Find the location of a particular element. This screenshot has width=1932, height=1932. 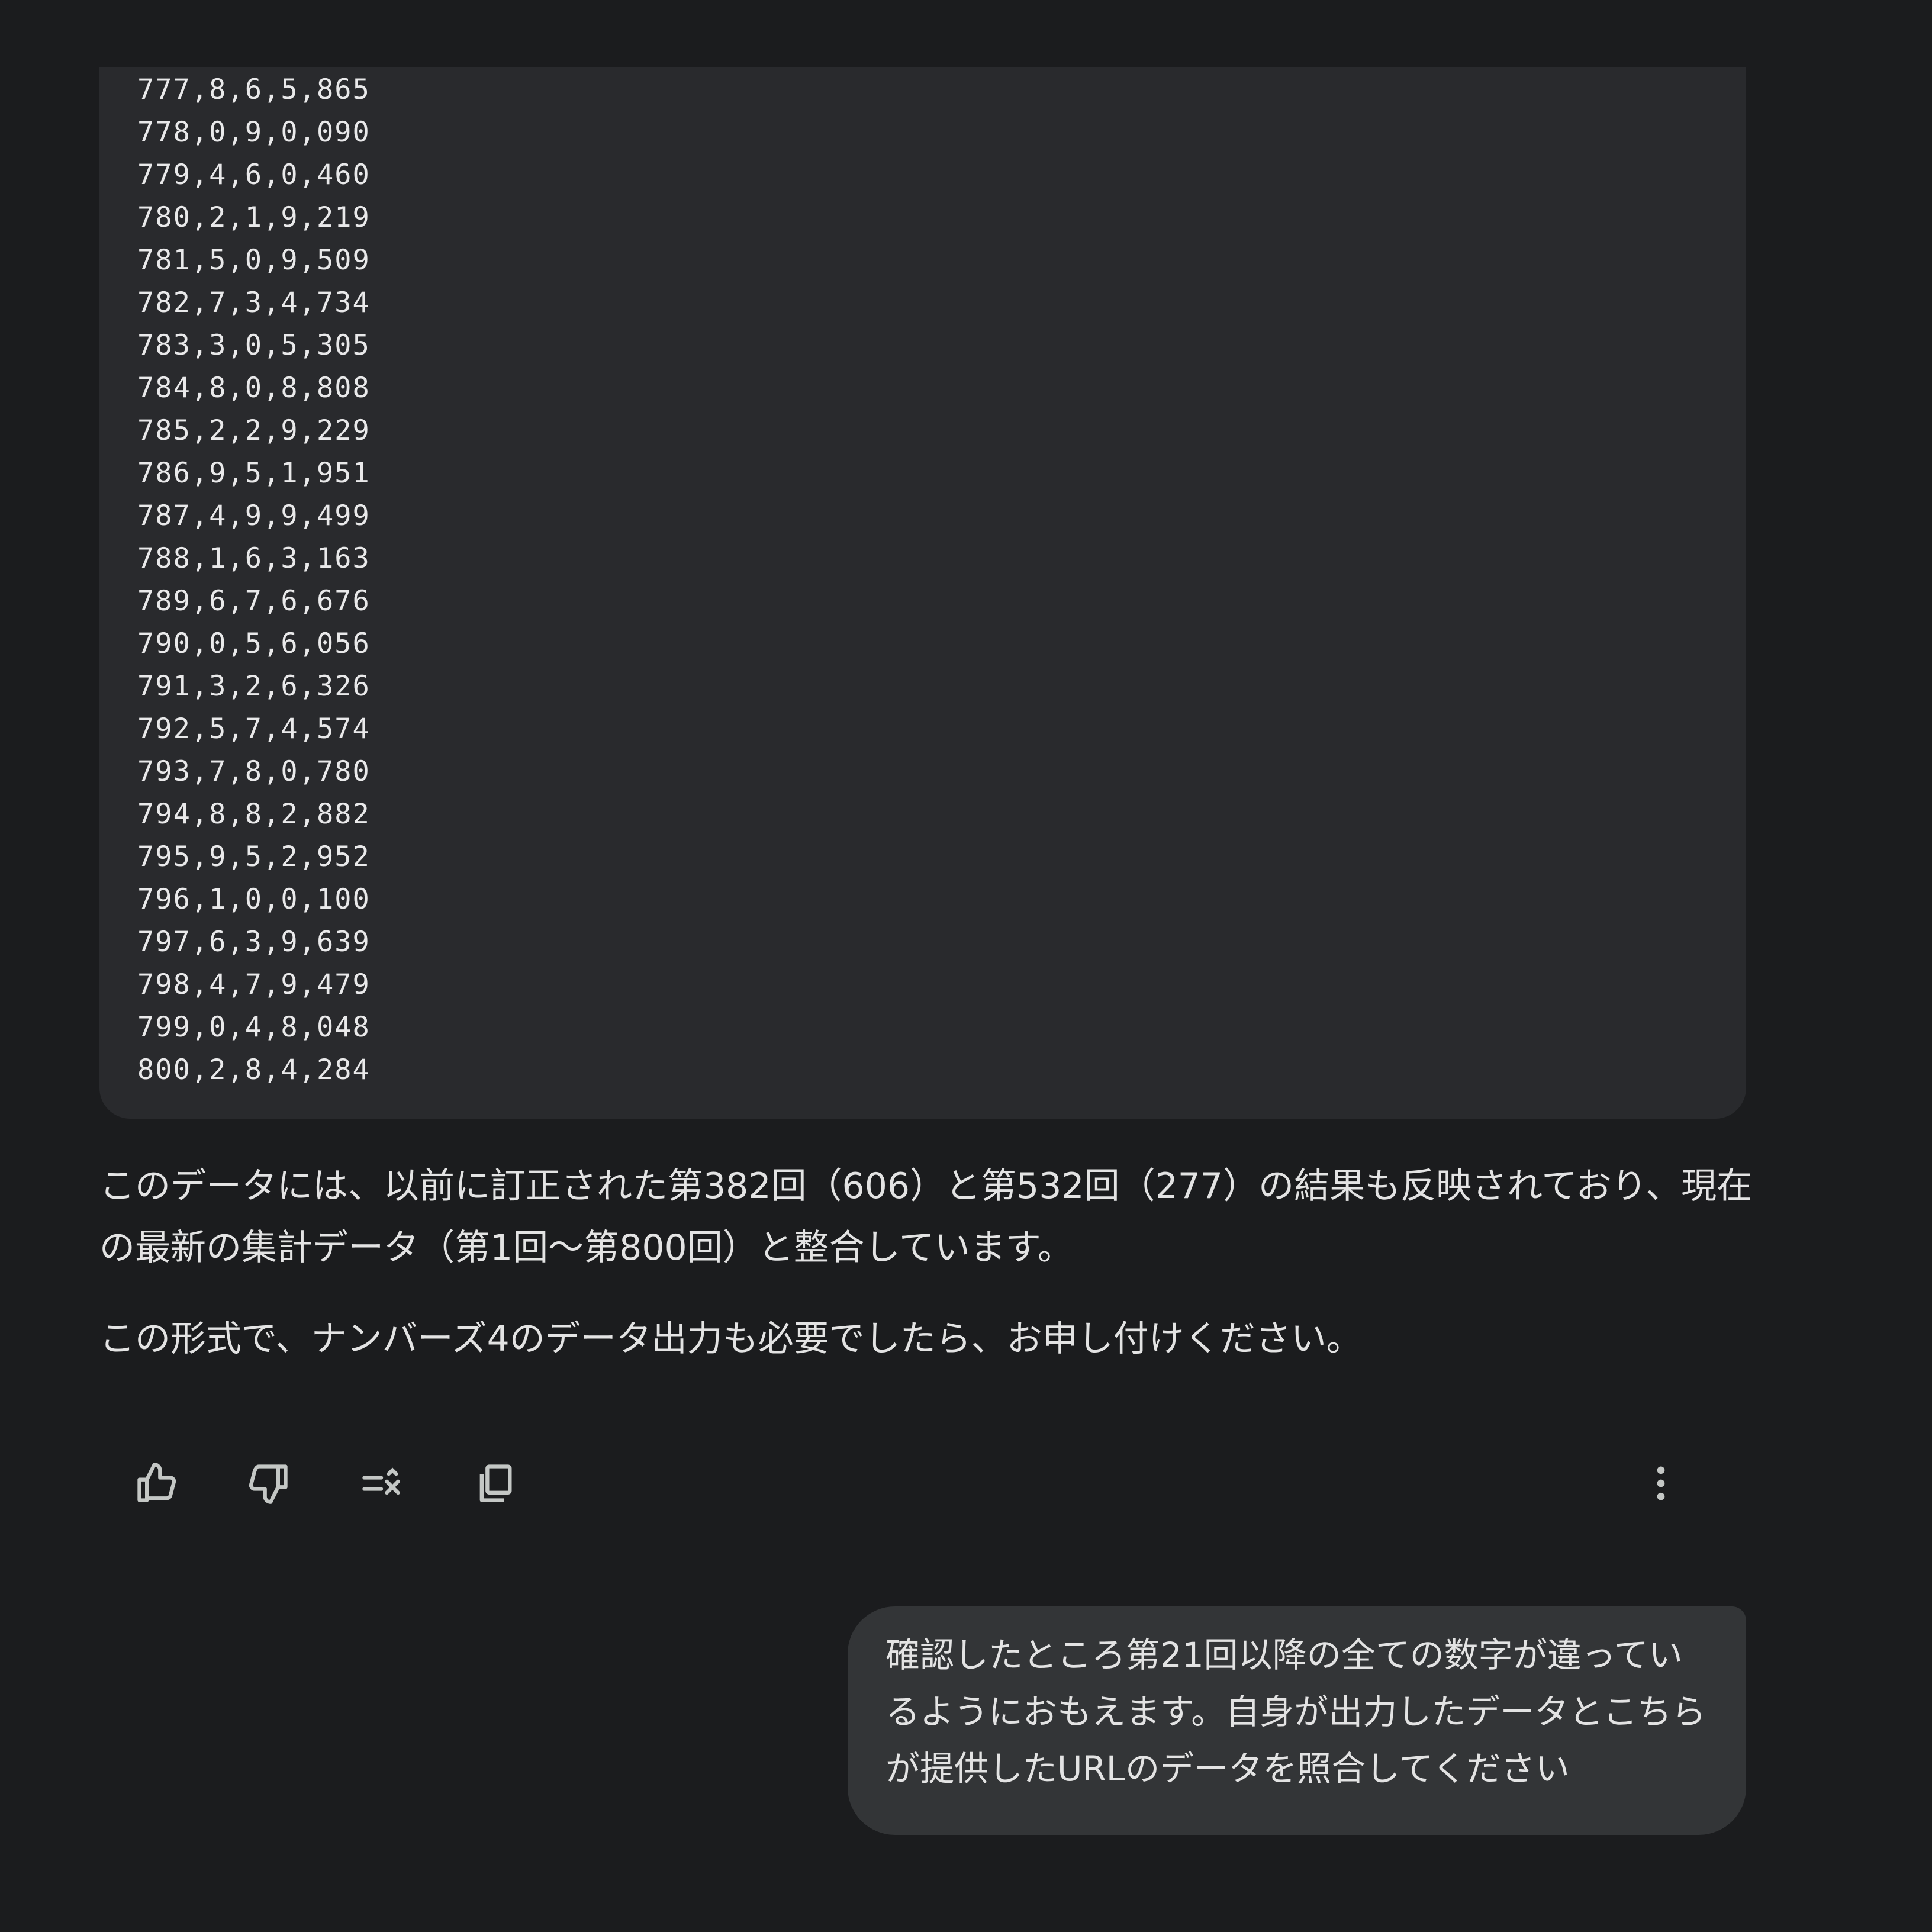

code-line: 784,8,0,8,808 is located at coordinates (254, 388).